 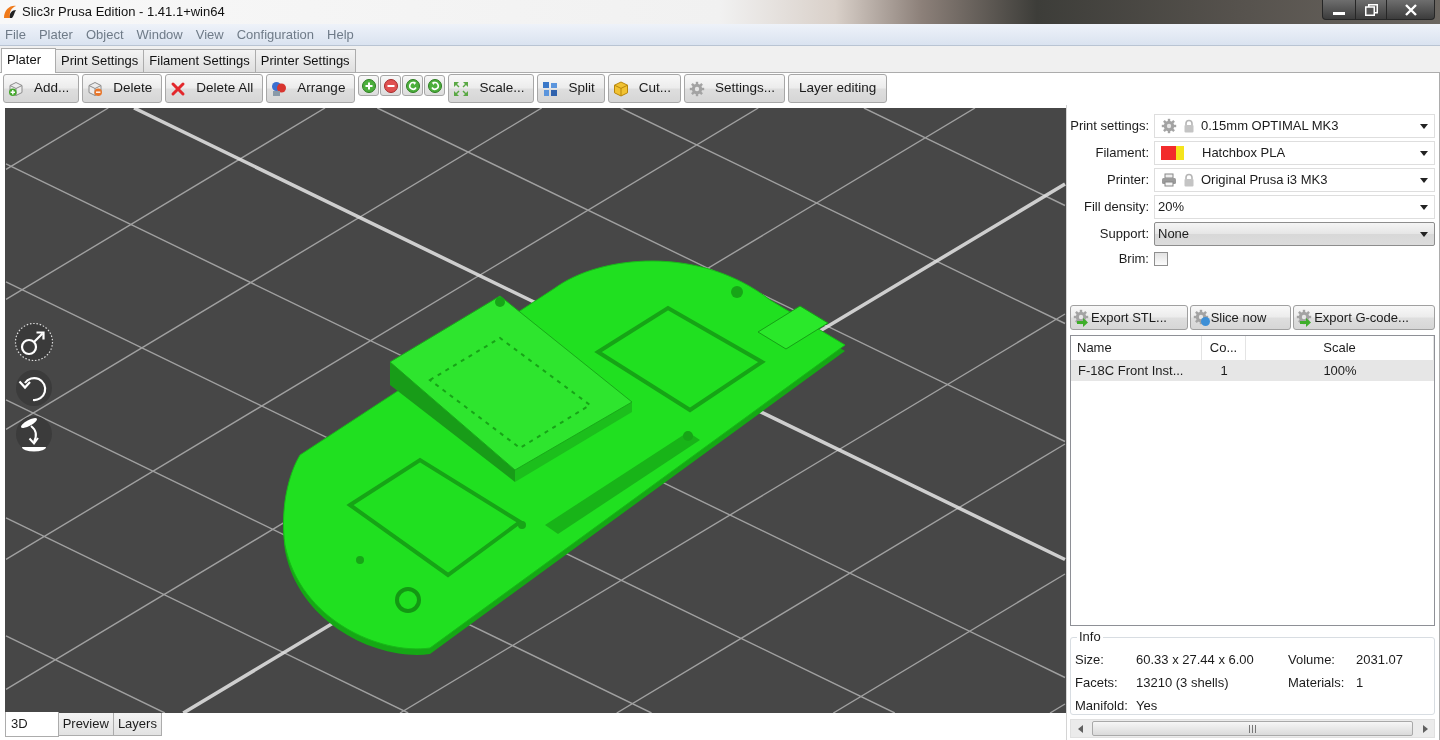 I want to click on minus-button, so click(x=391, y=85).